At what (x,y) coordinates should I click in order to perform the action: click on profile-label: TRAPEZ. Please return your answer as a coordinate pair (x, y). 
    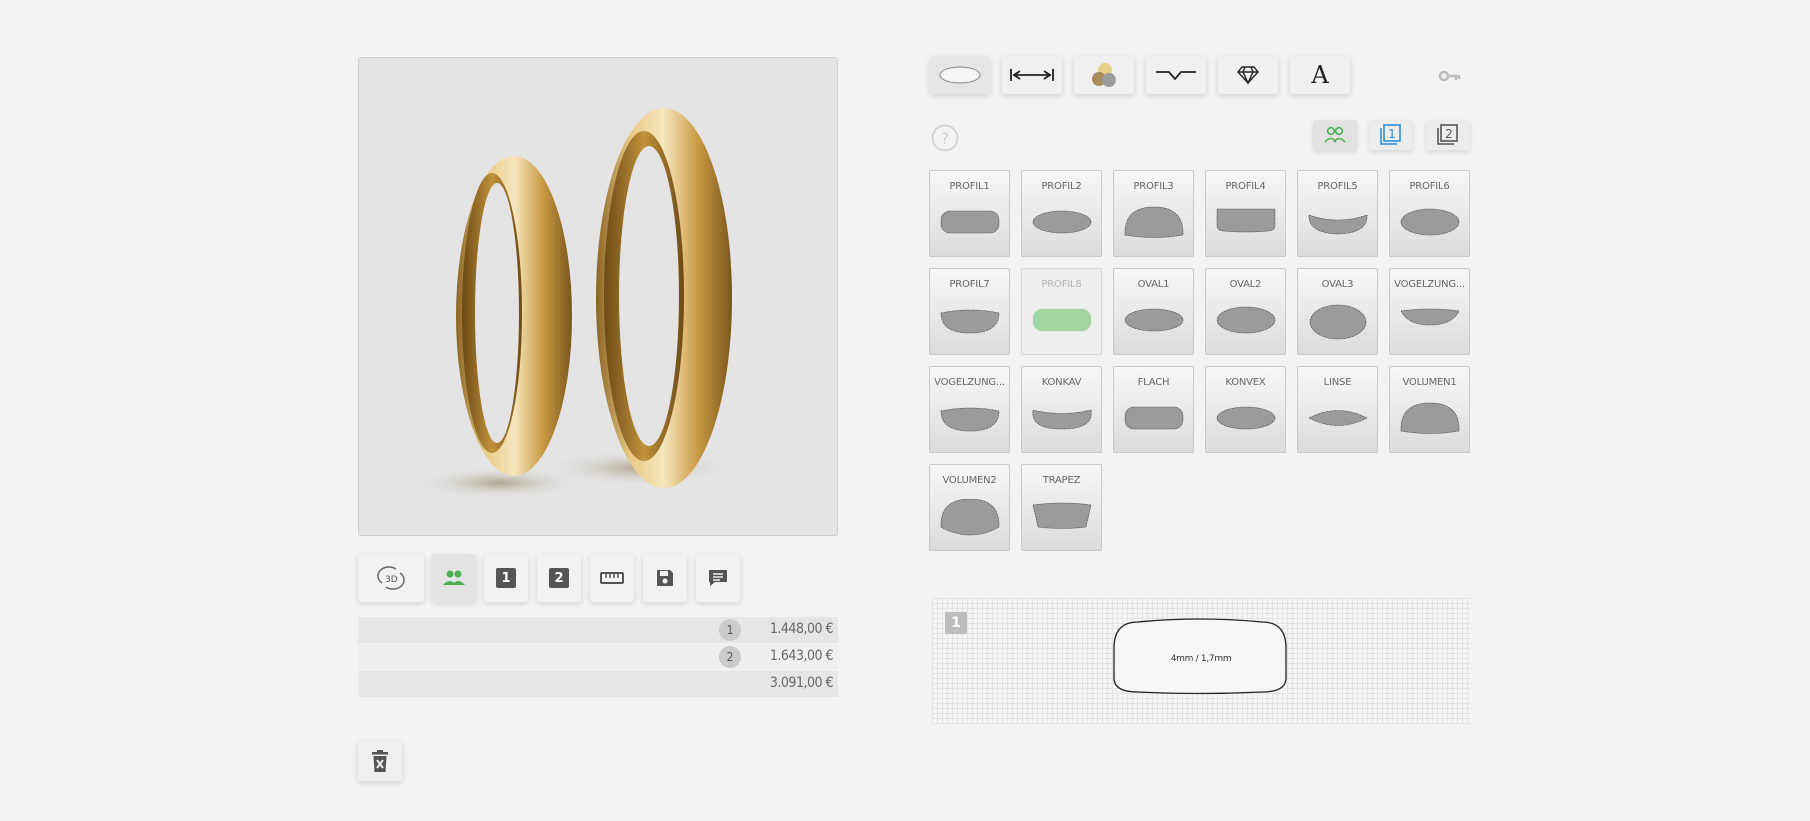
    Looking at the image, I should click on (1061, 480).